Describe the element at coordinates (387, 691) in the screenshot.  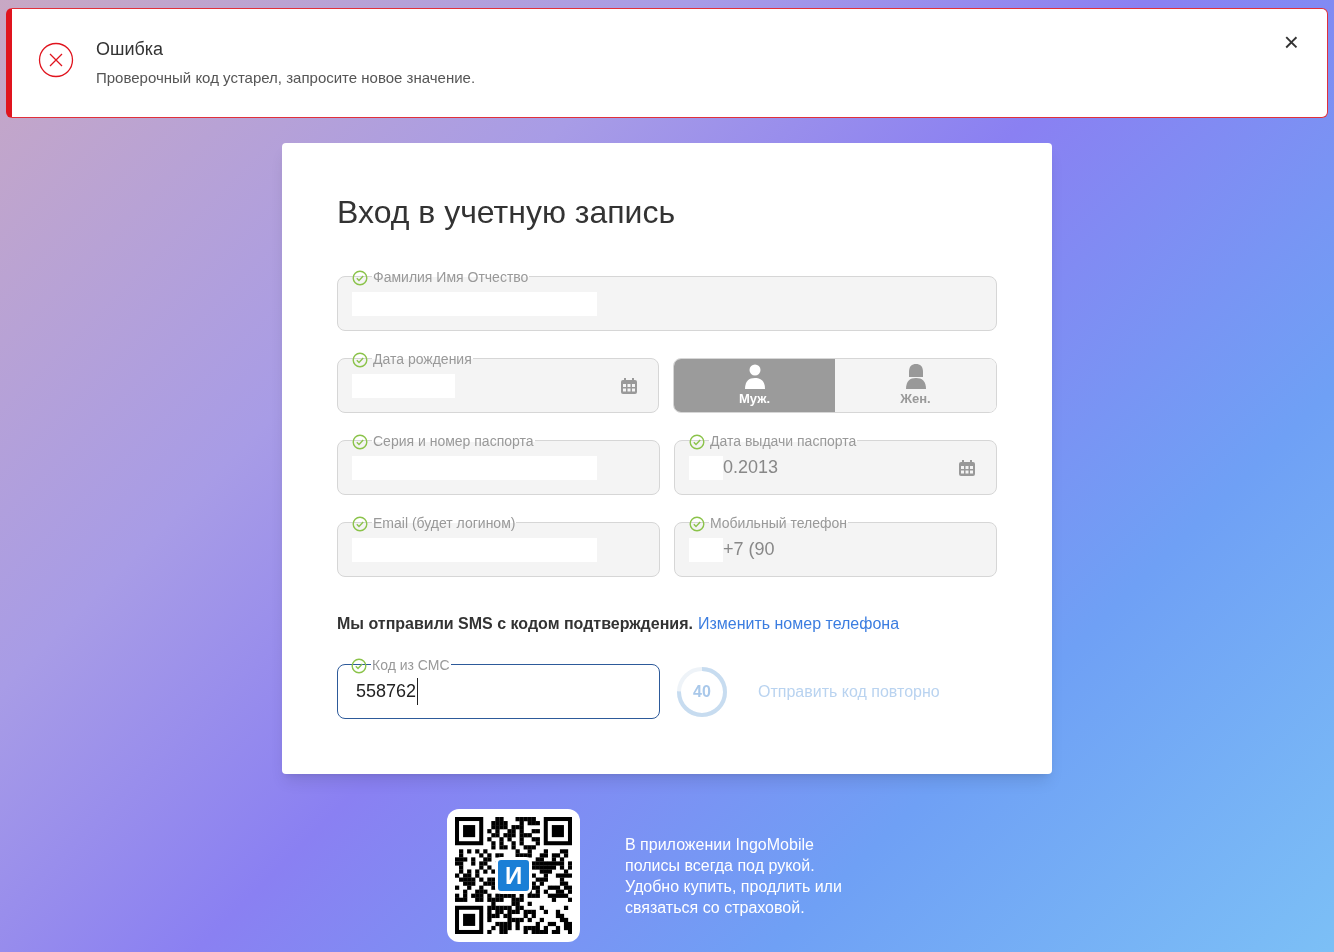
I see `field-value: 558762` at that location.